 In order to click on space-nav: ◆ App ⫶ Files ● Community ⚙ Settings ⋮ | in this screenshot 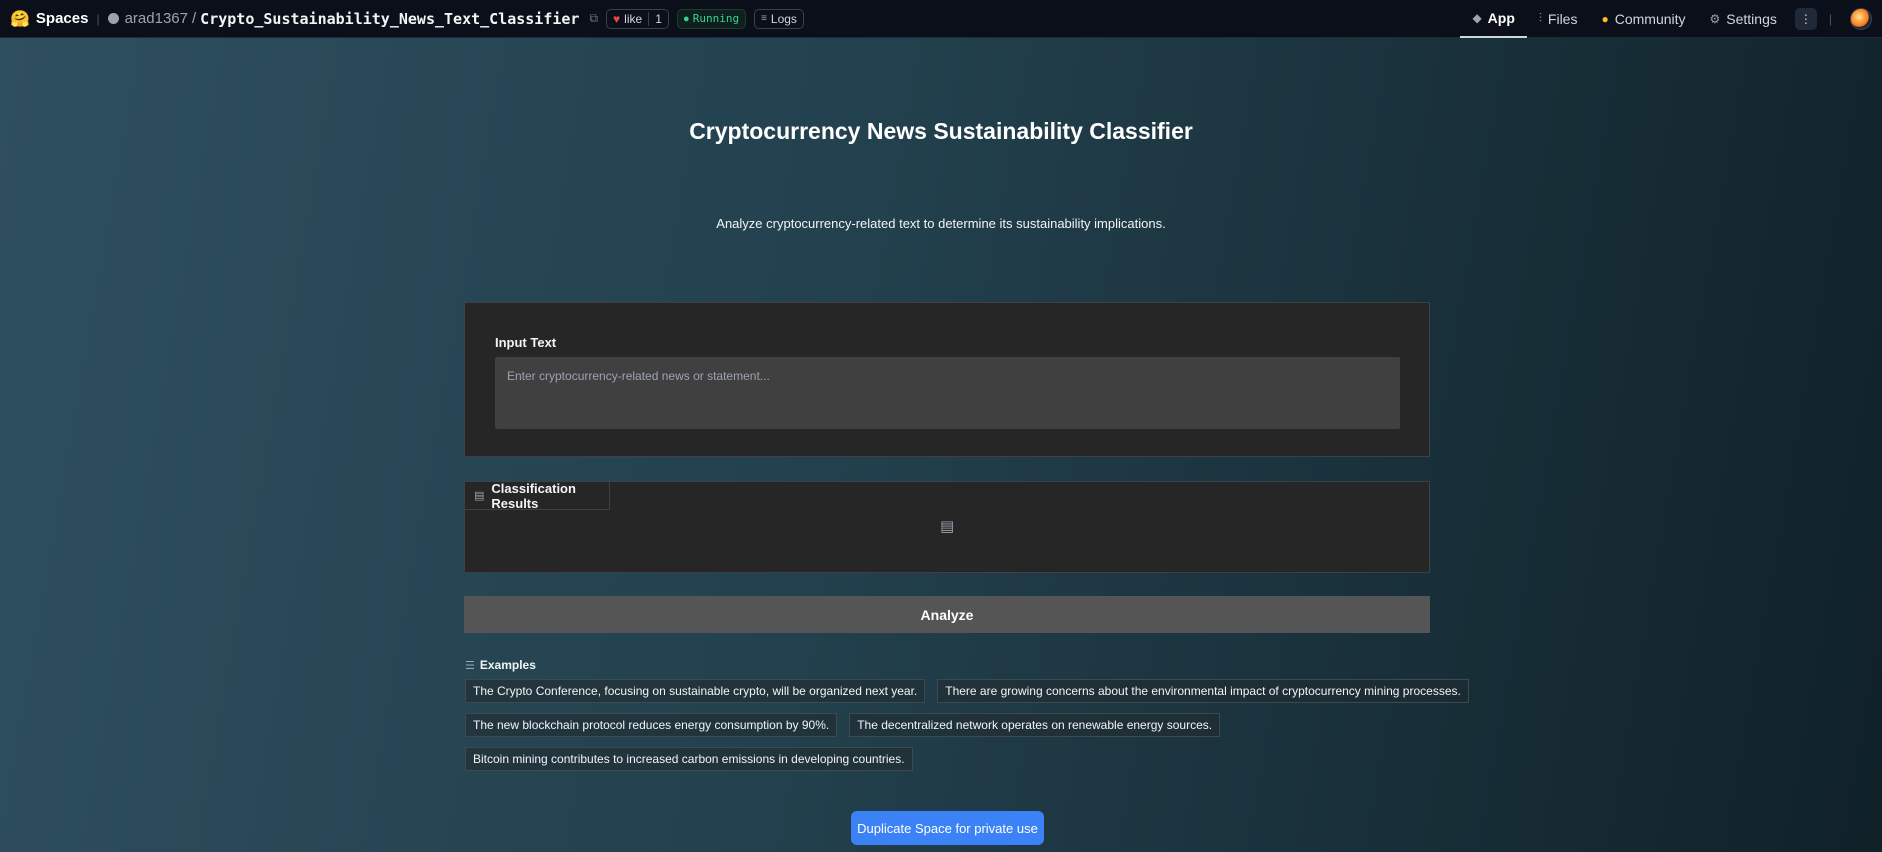, I will do `click(1666, 19)`.